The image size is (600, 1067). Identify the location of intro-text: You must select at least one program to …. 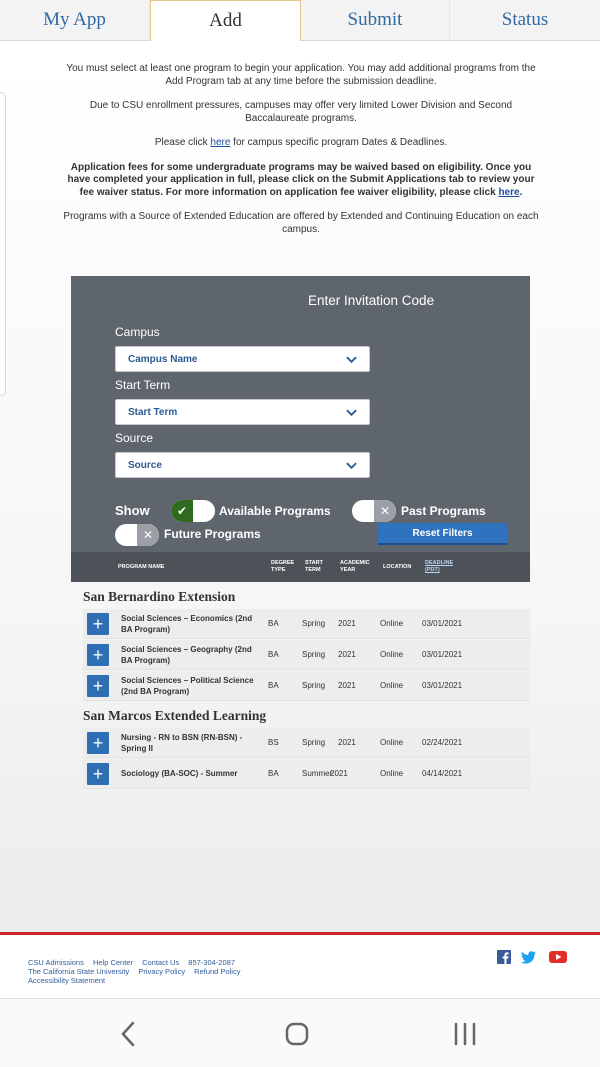
(301, 155).